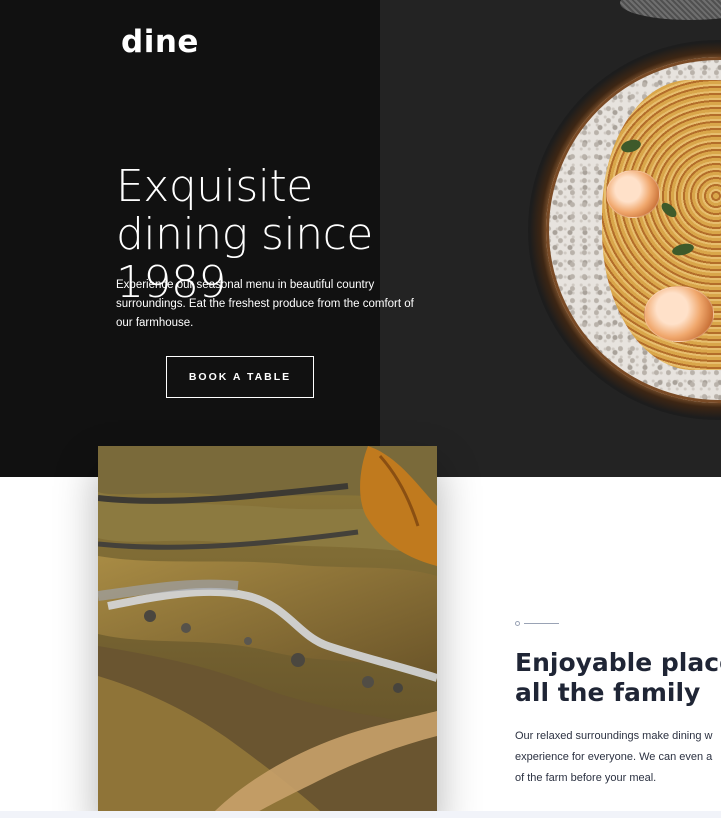  Describe the element at coordinates (517, 623) in the screenshot. I see `section-divider-dot` at that location.